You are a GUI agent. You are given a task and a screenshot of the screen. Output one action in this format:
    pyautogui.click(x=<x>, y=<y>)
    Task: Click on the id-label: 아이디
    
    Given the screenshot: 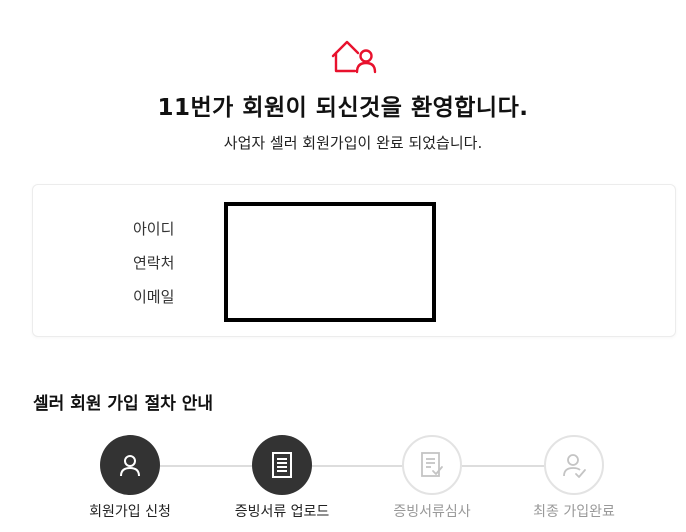 What is the action you would take?
    pyautogui.click(x=154, y=229)
    